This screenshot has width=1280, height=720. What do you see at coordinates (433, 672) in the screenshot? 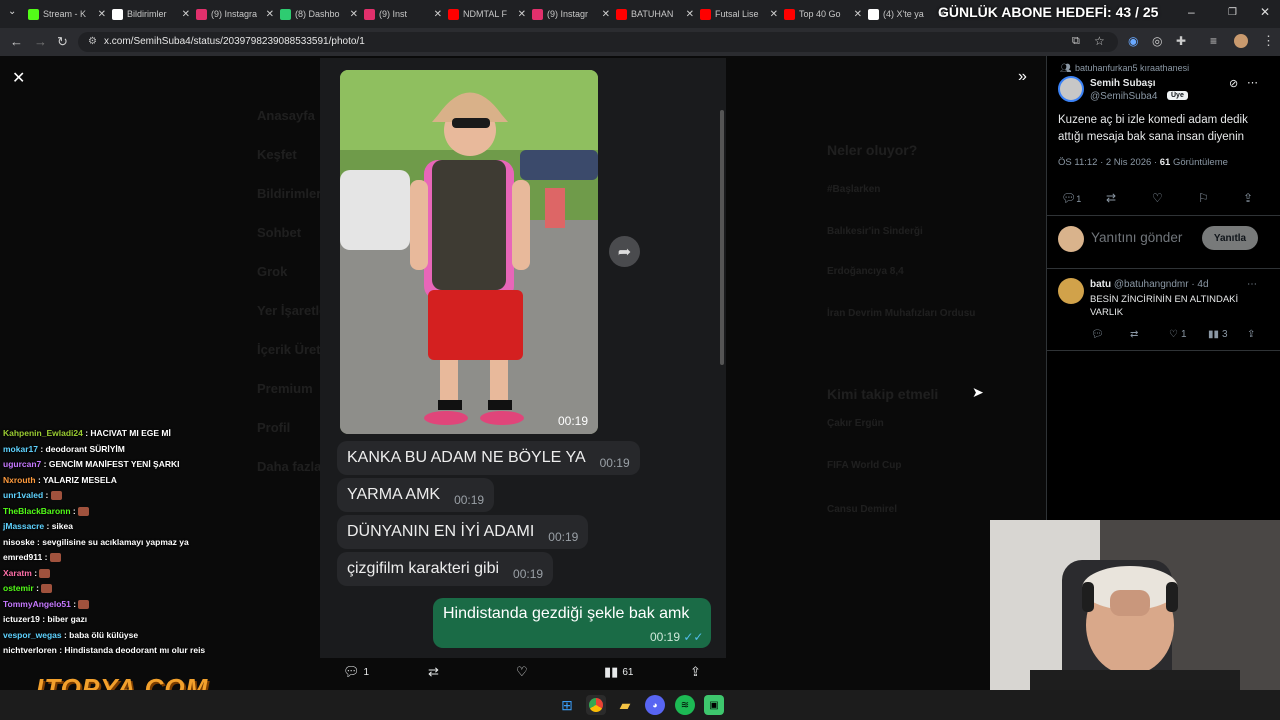
I see `photo-repost-button: ⇄` at bounding box center [433, 672].